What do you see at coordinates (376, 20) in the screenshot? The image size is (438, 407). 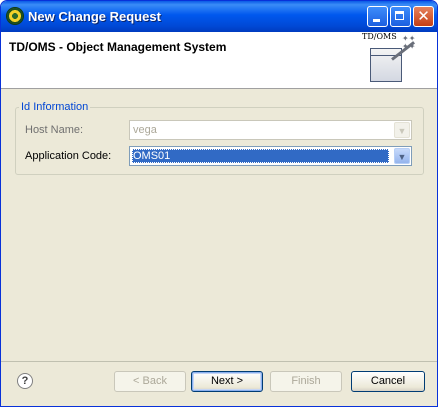 I see `minimize-icon` at bounding box center [376, 20].